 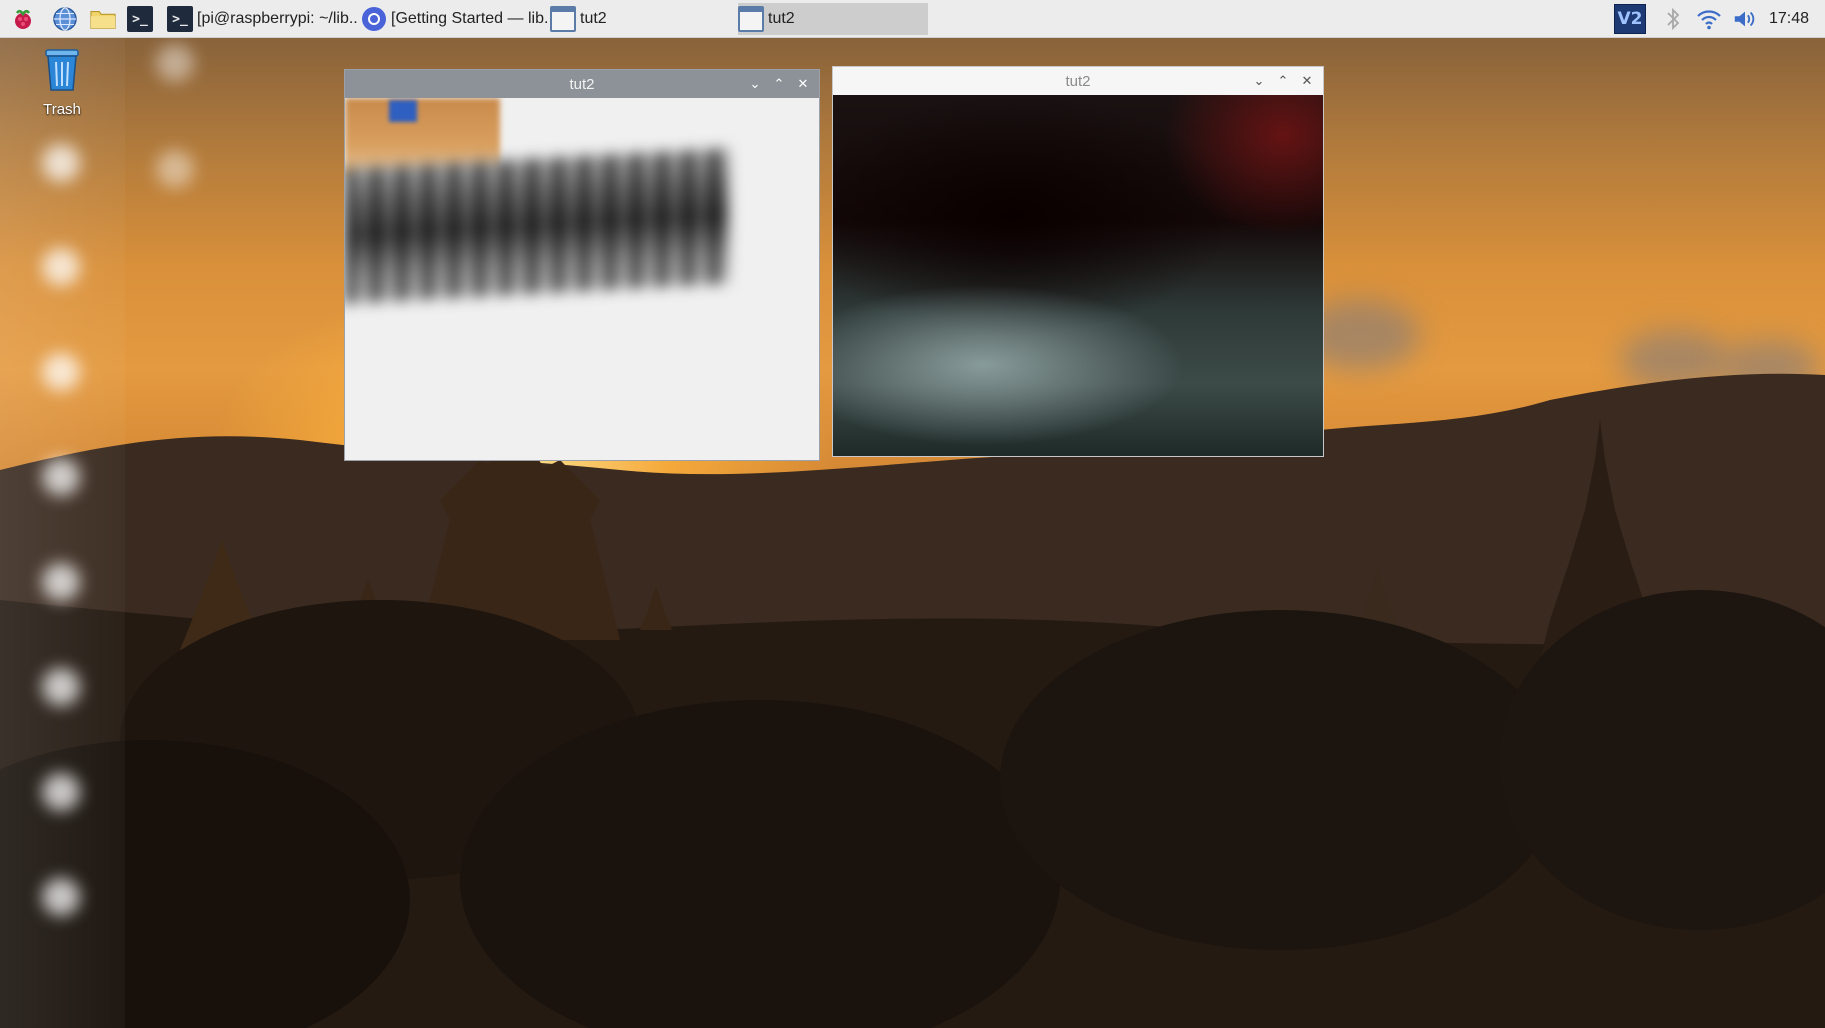 I want to click on desktop-icon-trash: Trash, so click(x=62, y=82).